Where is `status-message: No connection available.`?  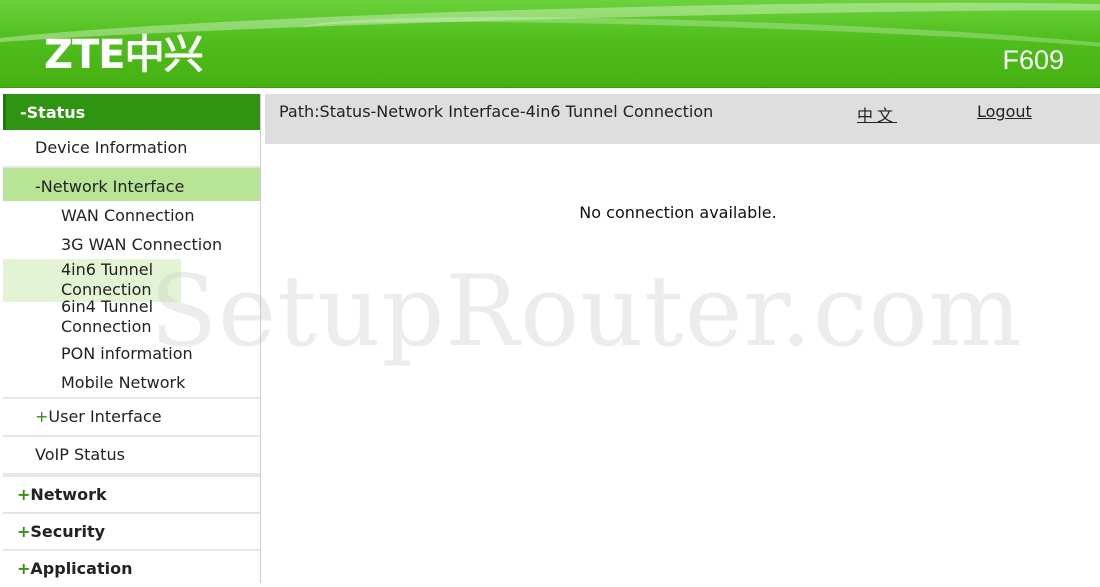
status-message: No connection available. is located at coordinates (678, 212).